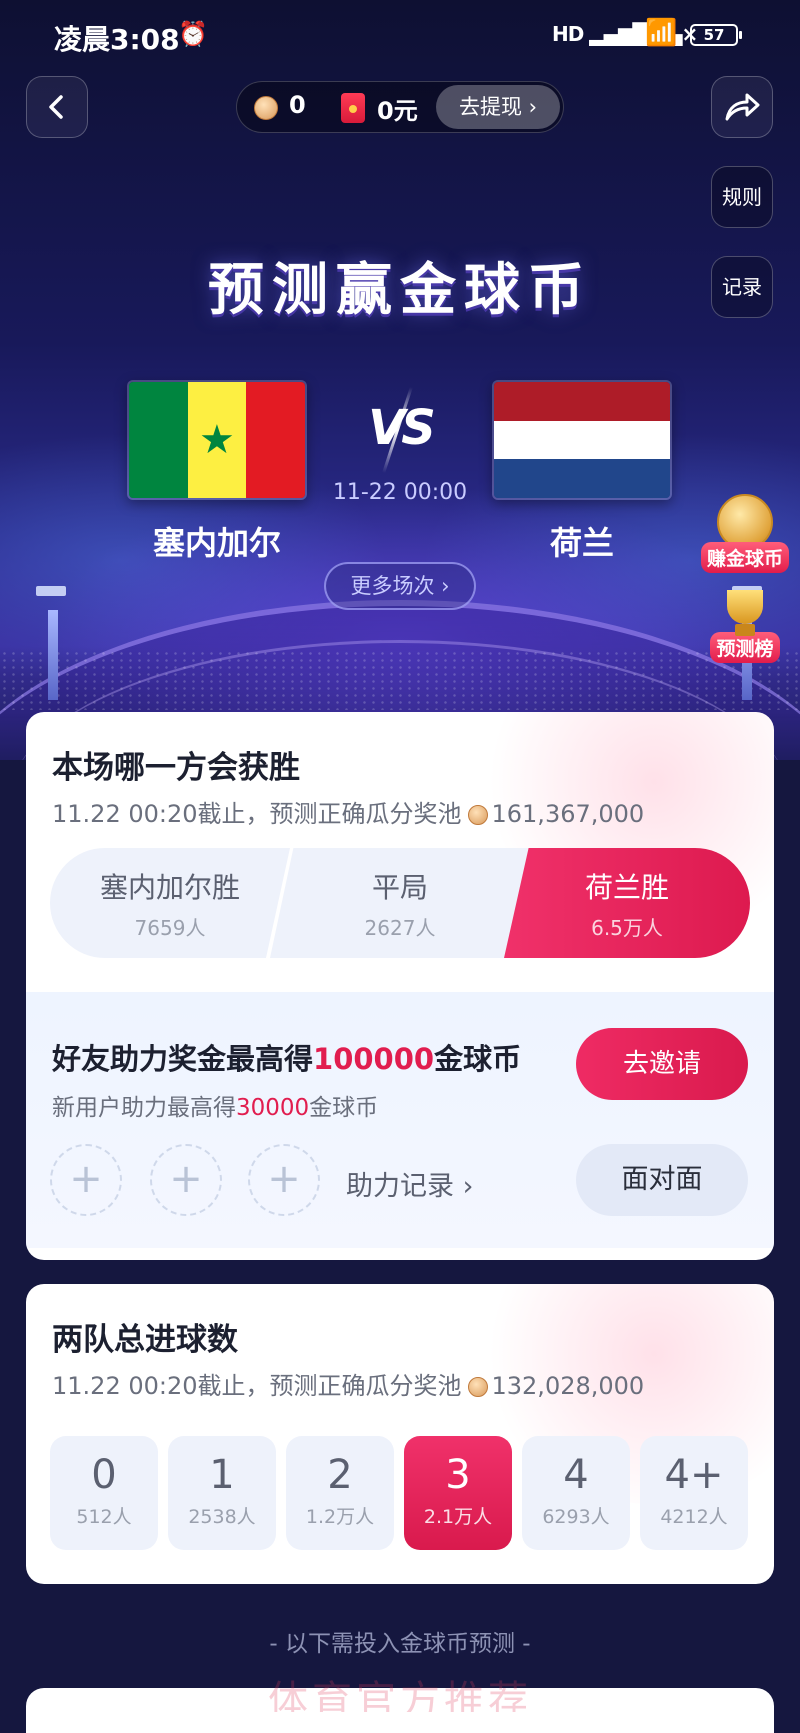 This screenshot has height=1733, width=800. Describe the element at coordinates (626, 887) in the screenshot. I see `option-label: 荷兰胜` at that location.